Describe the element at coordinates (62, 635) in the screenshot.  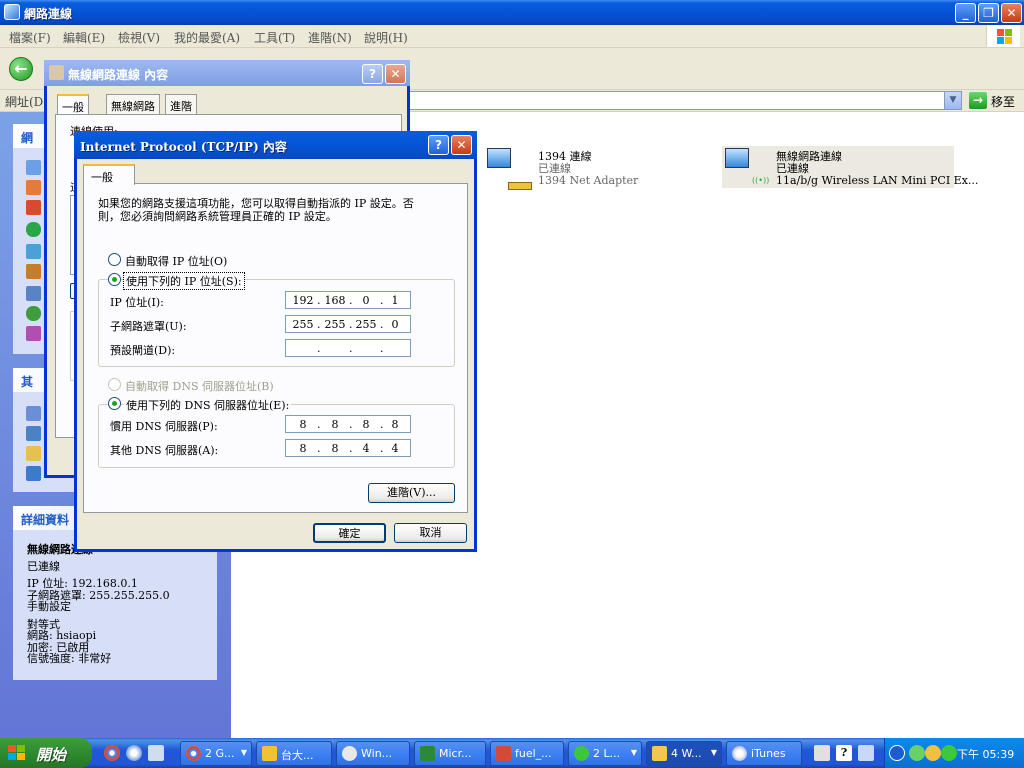
I see `details-network: 網路: hsiaopi` at that location.